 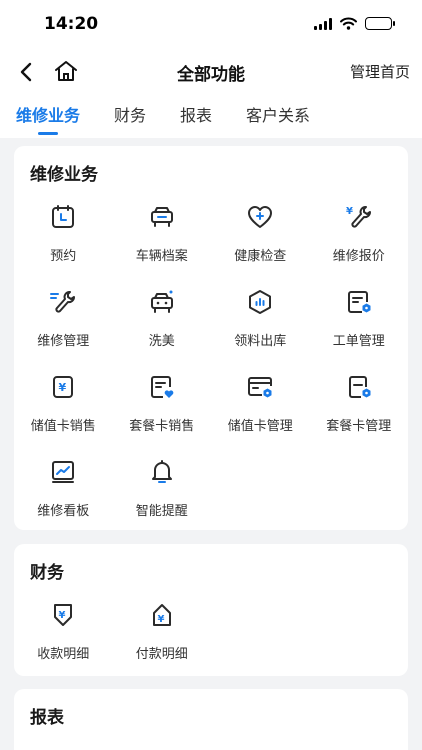 What do you see at coordinates (71, 24) in the screenshot?
I see `status-time: 14:20` at bounding box center [71, 24].